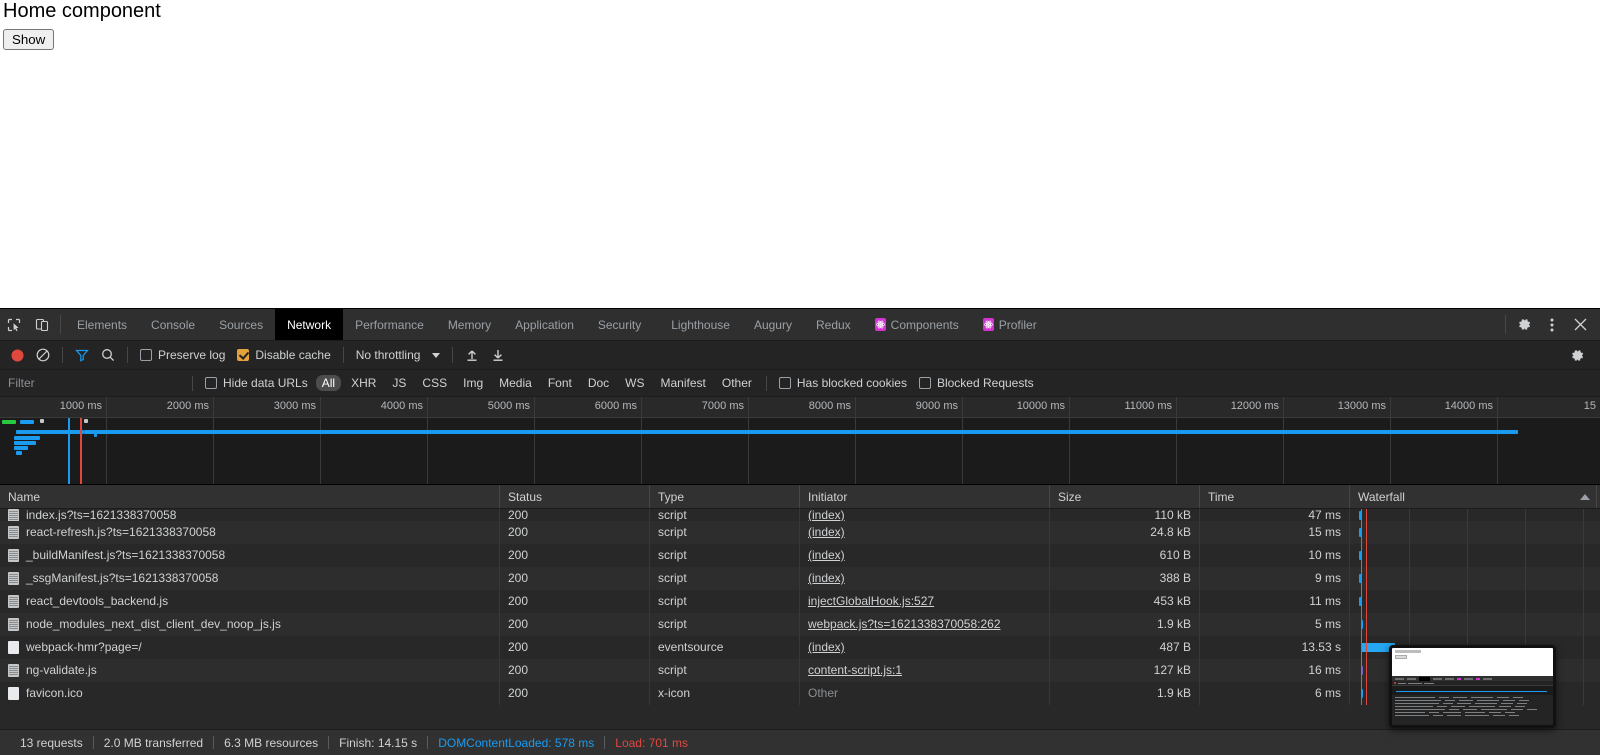 The image size is (1600, 755). What do you see at coordinates (871, 601) in the screenshot?
I see `cell-initiator-text: injectGlobalHook.js:527` at bounding box center [871, 601].